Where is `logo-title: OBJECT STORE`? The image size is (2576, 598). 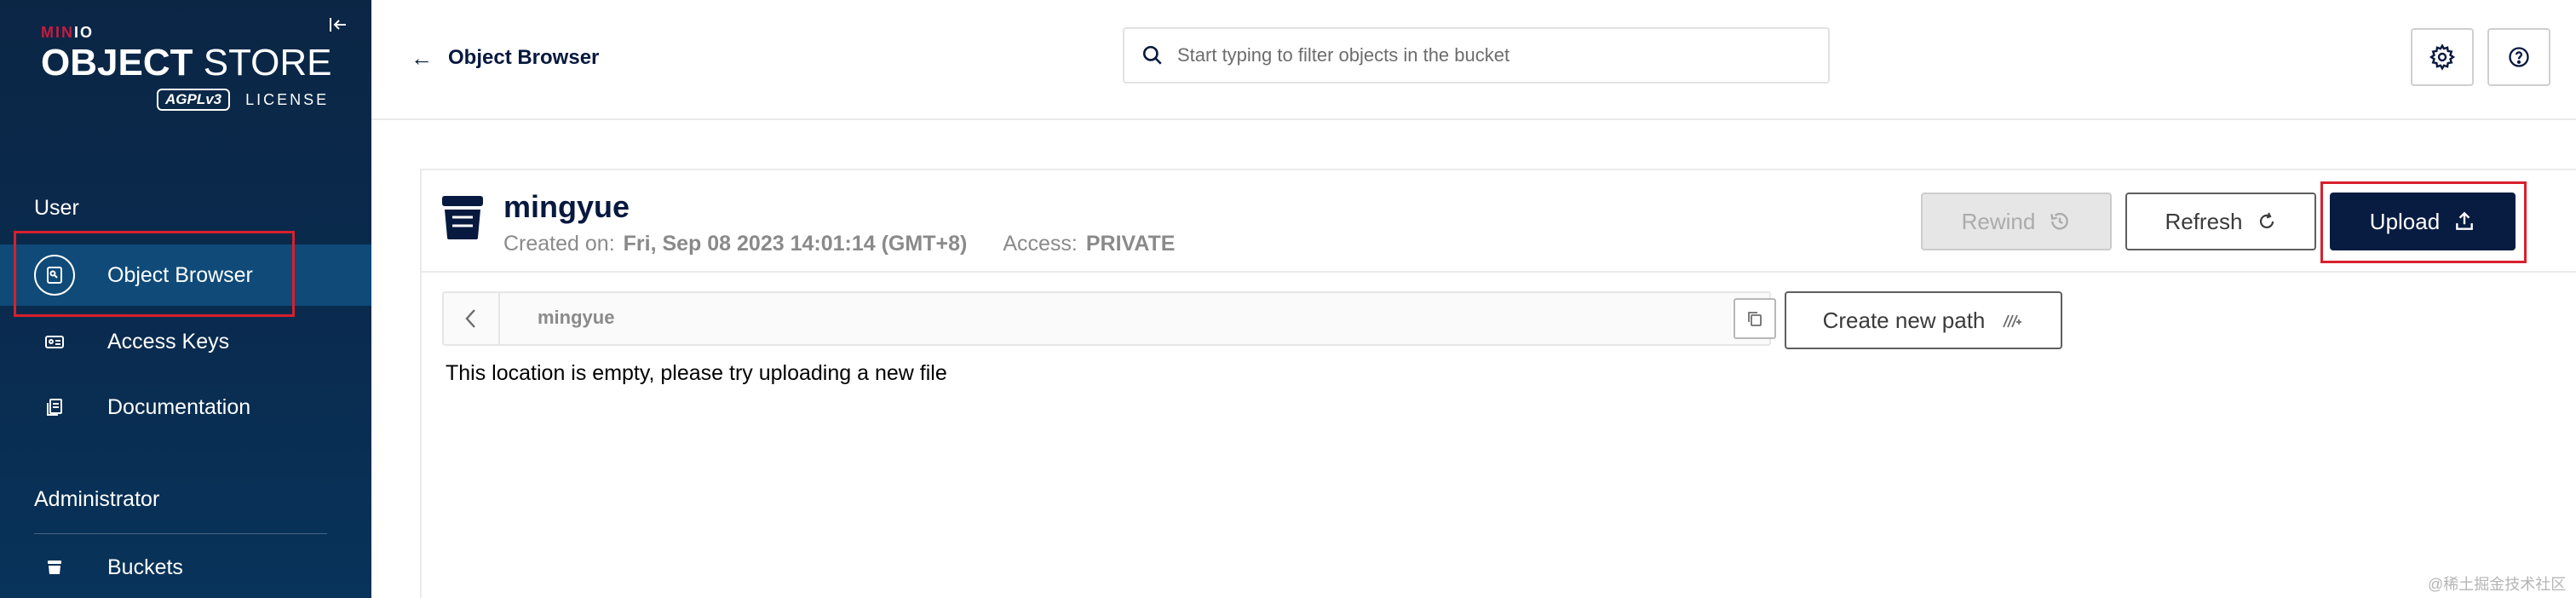 logo-title: OBJECT STORE is located at coordinates (187, 63).